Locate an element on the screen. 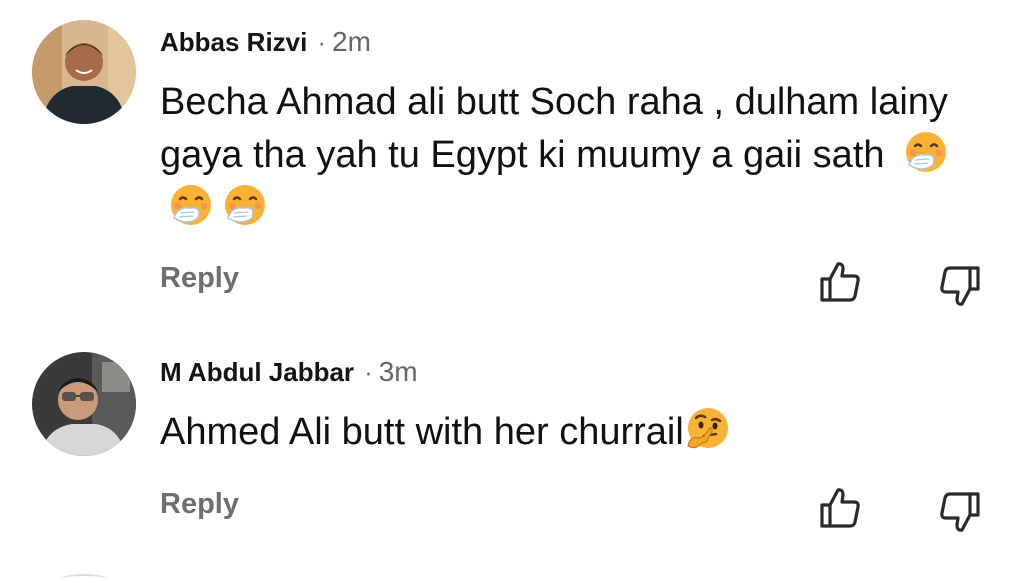  comment-text: Ahmed Ali butt with her churrail is located at coordinates (570, 432).